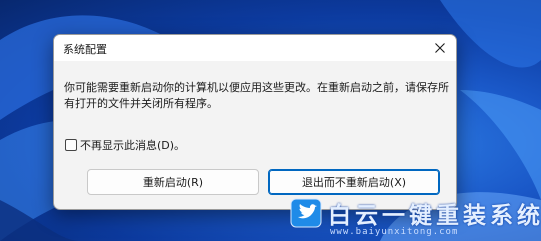  What do you see at coordinates (394, 232) in the screenshot?
I see `watermark-url: www.baiyunxitong.com` at bounding box center [394, 232].